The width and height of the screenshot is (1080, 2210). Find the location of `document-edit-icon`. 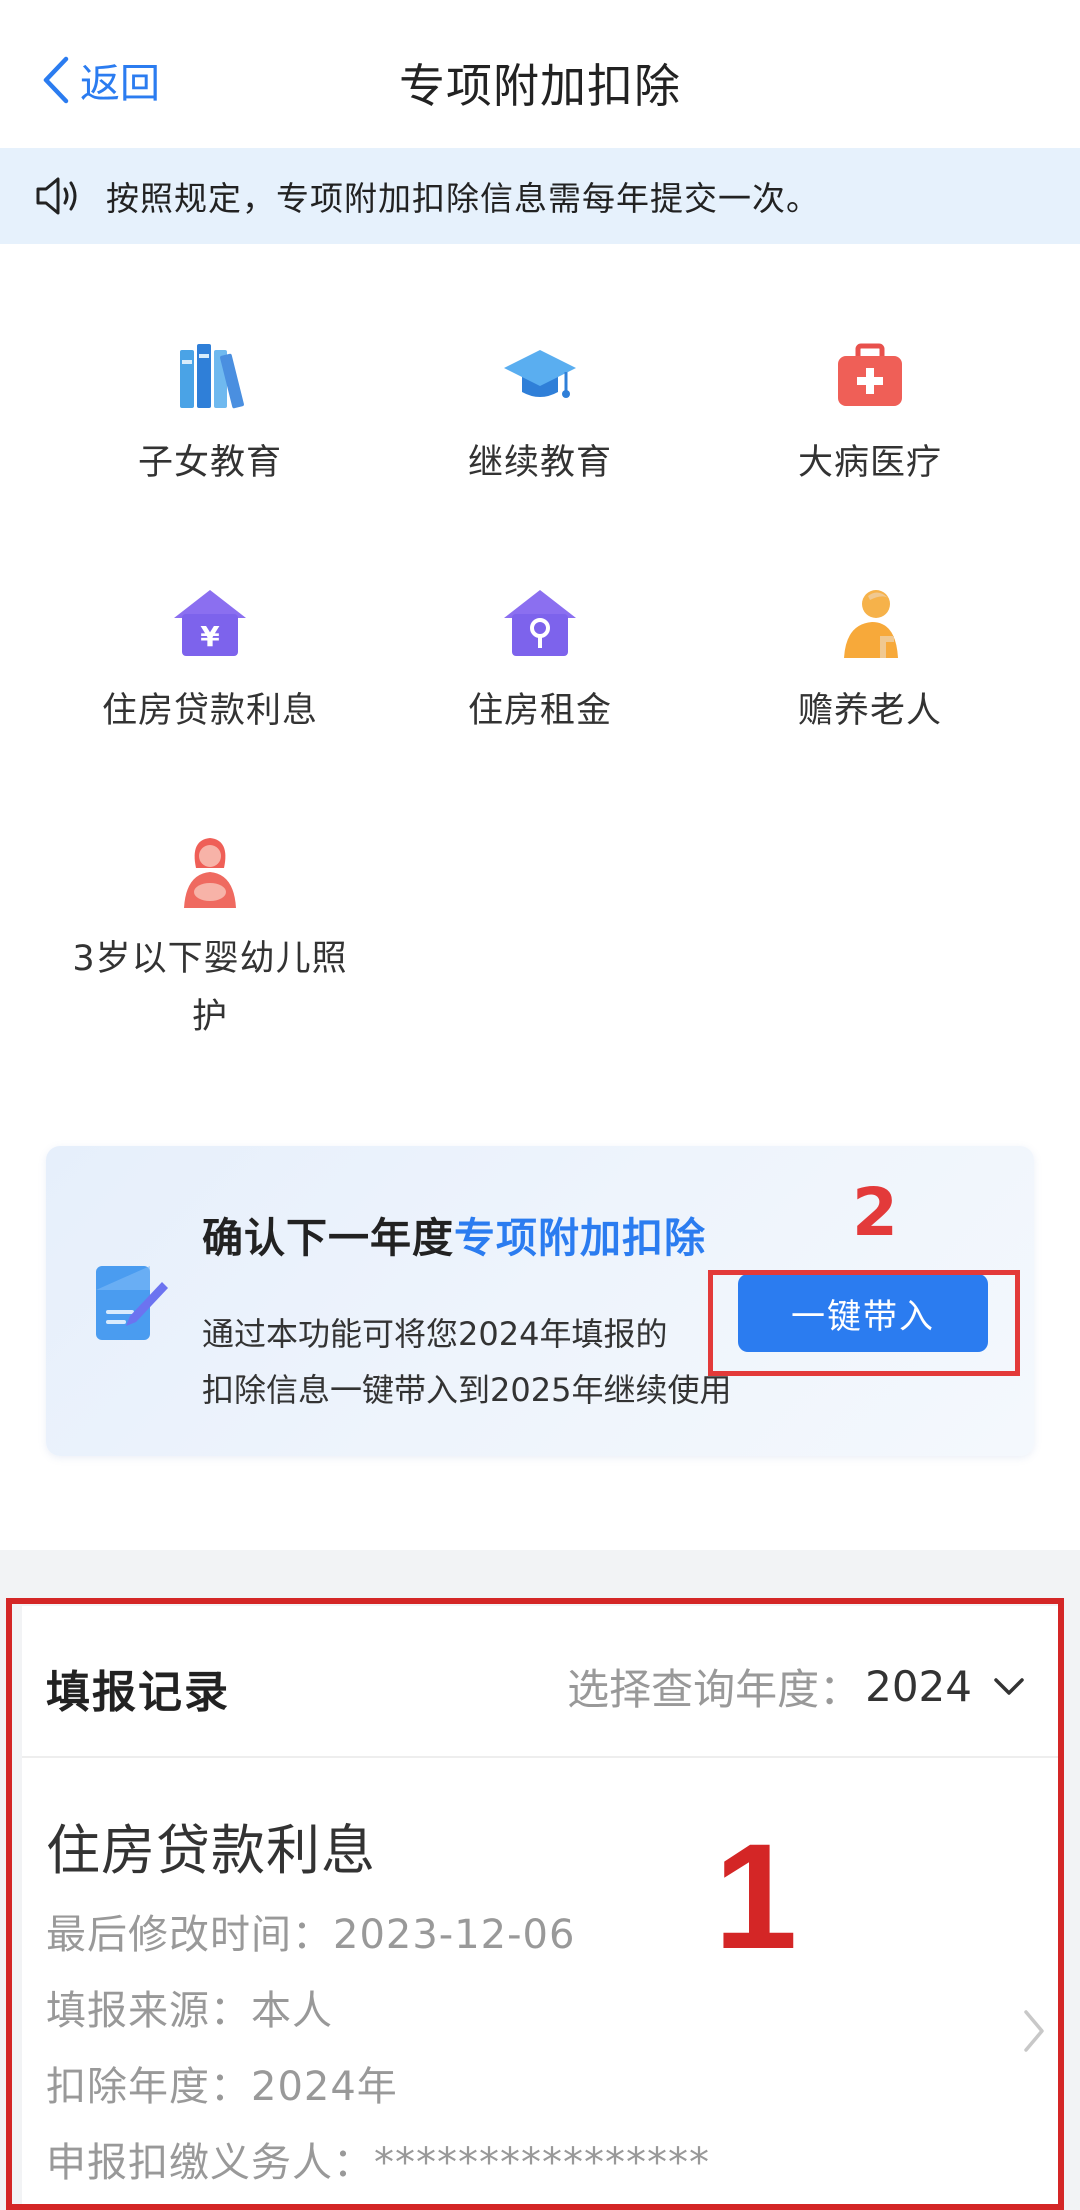

document-edit-icon is located at coordinates (132, 1303).